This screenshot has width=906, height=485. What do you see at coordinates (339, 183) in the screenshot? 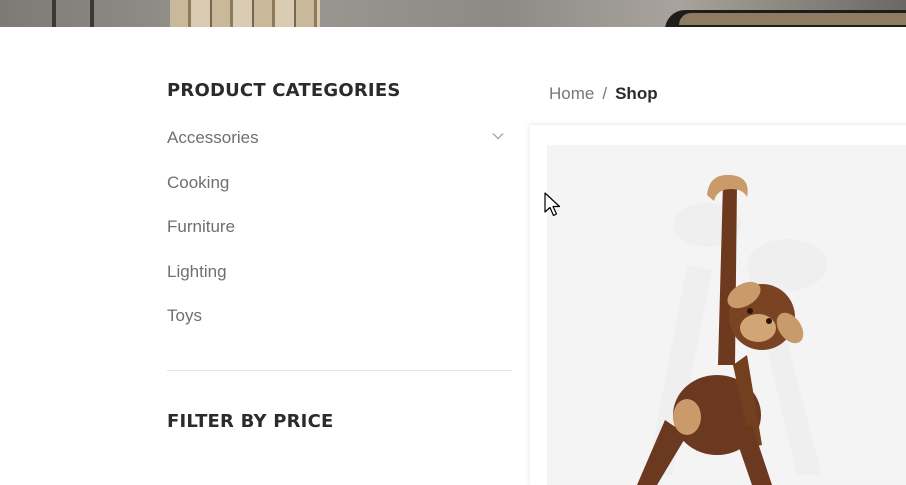
I see `category-label: Cooking` at bounding box center [339, 183].